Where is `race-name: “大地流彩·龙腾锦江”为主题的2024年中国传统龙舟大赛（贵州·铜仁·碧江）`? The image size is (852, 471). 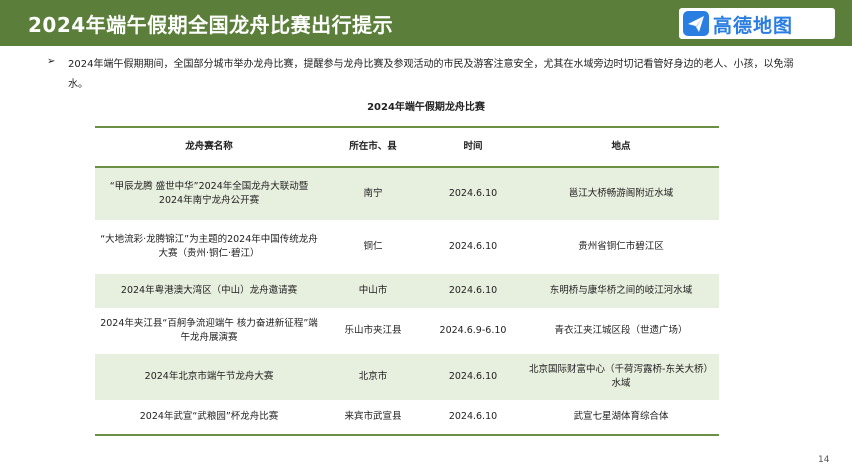
race-name: “大地流彩·龙腾锦江”为主题的2024年中国传统龙舟大赛（贵州·铜仁·碧江） is located at coordinates (209, 246).